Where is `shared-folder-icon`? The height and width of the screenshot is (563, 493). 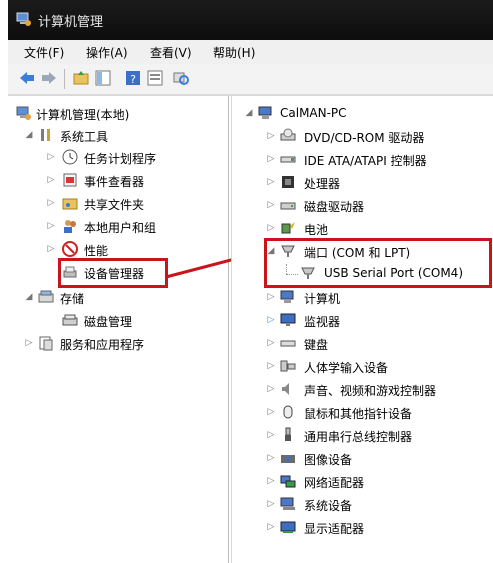
shared-folder-icon is located at coordinates (70, 204).